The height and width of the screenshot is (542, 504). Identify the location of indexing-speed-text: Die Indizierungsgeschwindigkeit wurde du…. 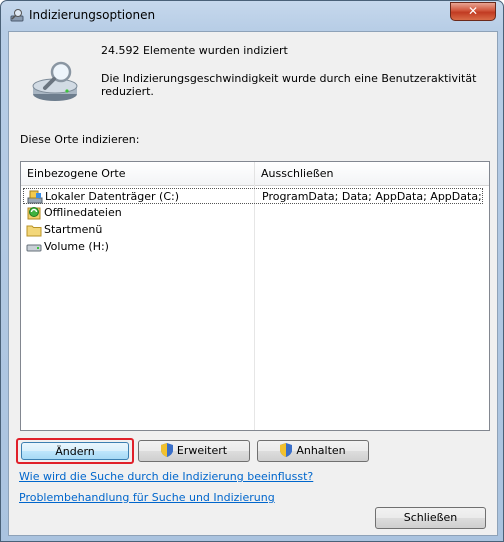
(289, 85).